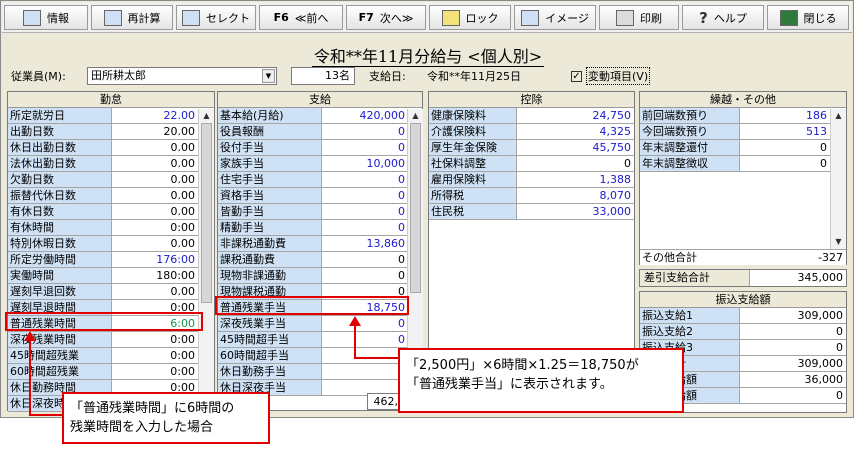 Image resolution: width=854 pixels, height=454 pixels. Describe the element at coordinates (152, 408) in the screenshot. I see `callout-left-line1: 「普通残業時間」に6時間の` at that location.